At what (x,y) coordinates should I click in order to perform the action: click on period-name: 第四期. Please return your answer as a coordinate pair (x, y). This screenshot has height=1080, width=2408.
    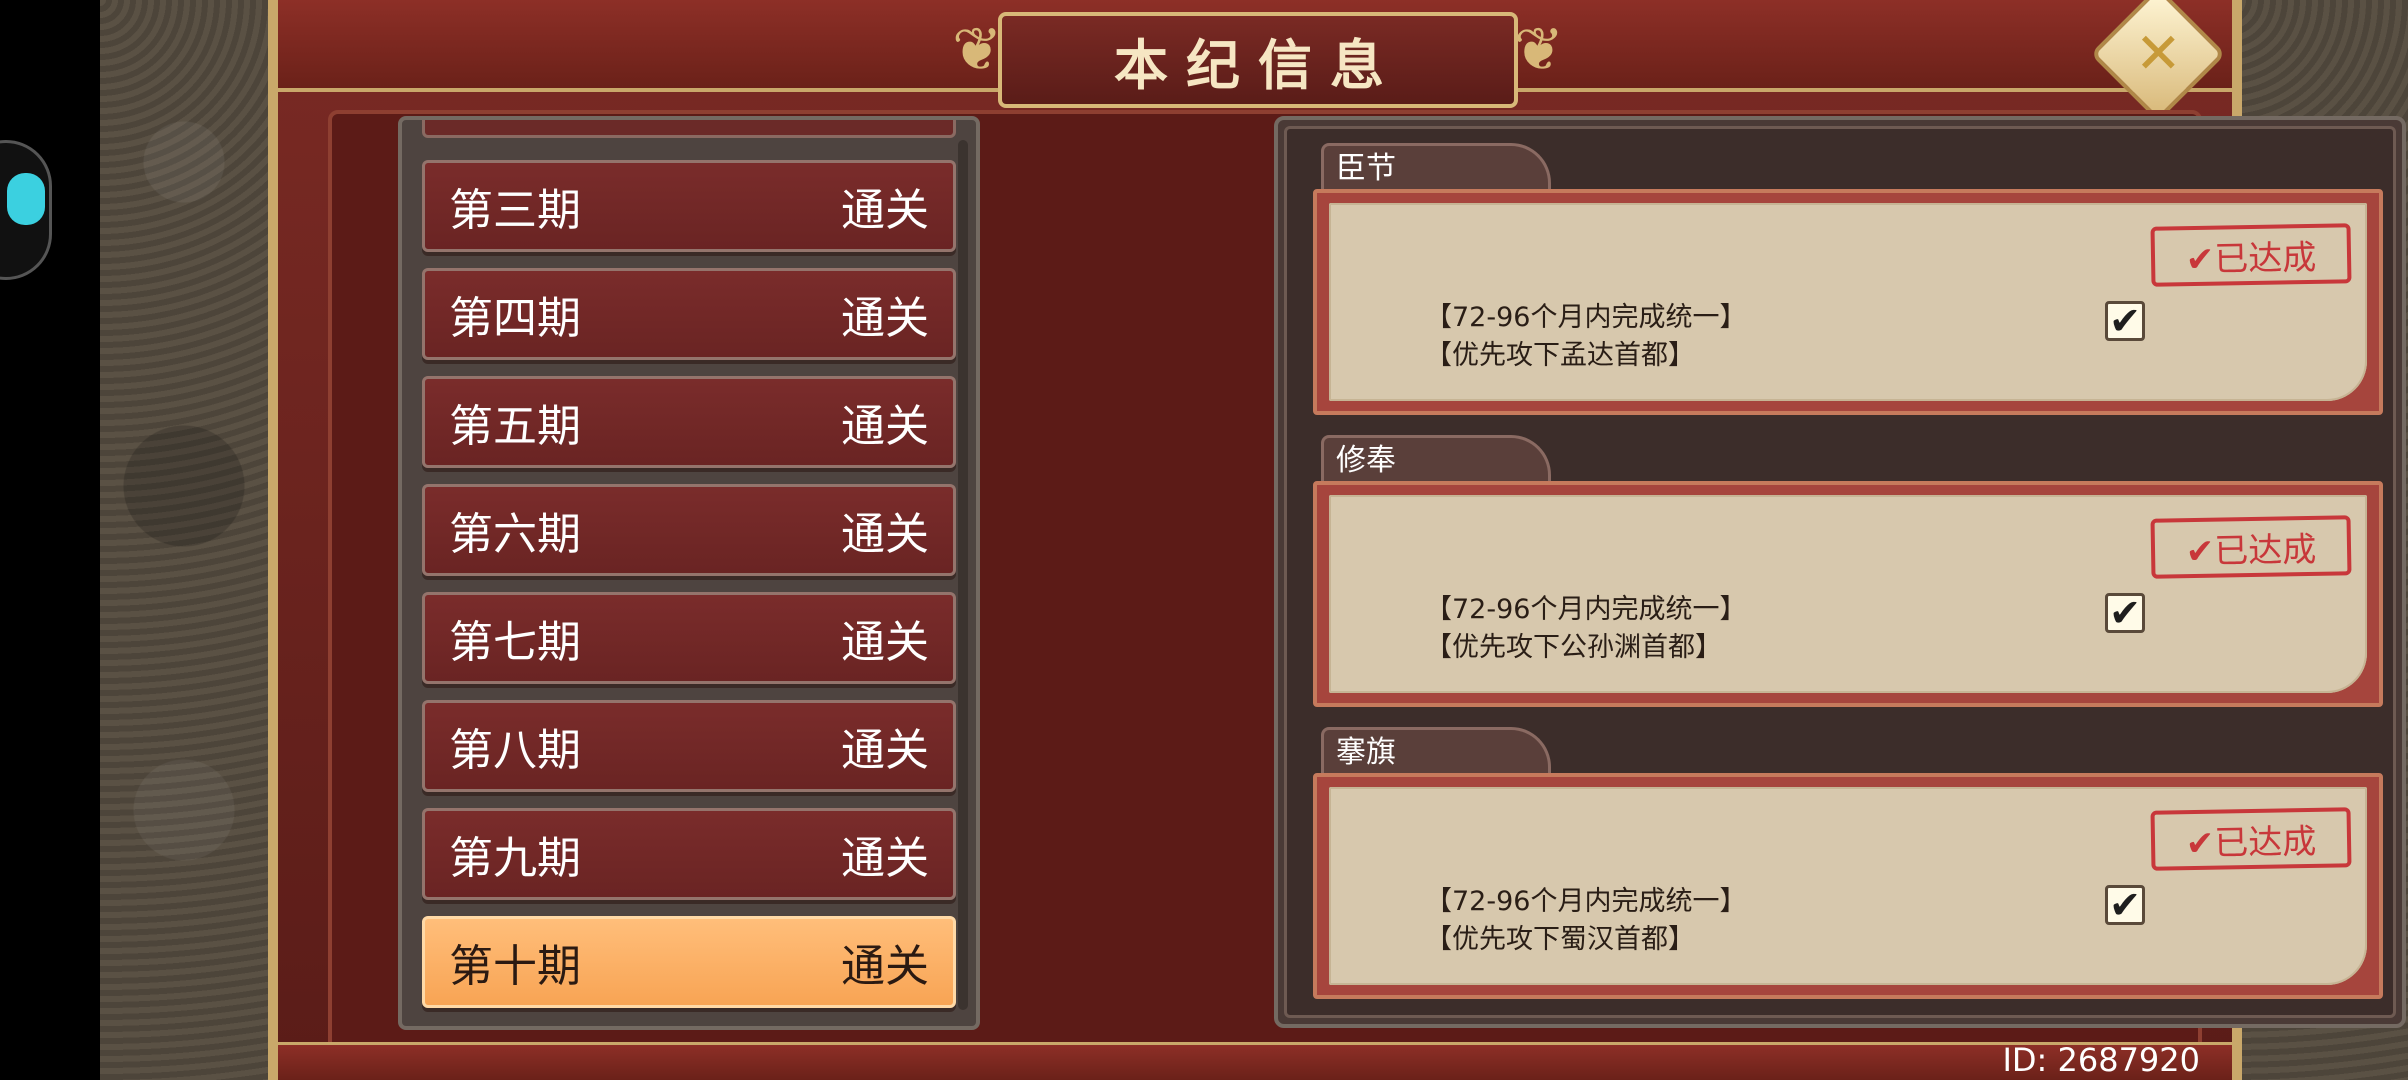
    Looking at the image, I should click on (515, 318).